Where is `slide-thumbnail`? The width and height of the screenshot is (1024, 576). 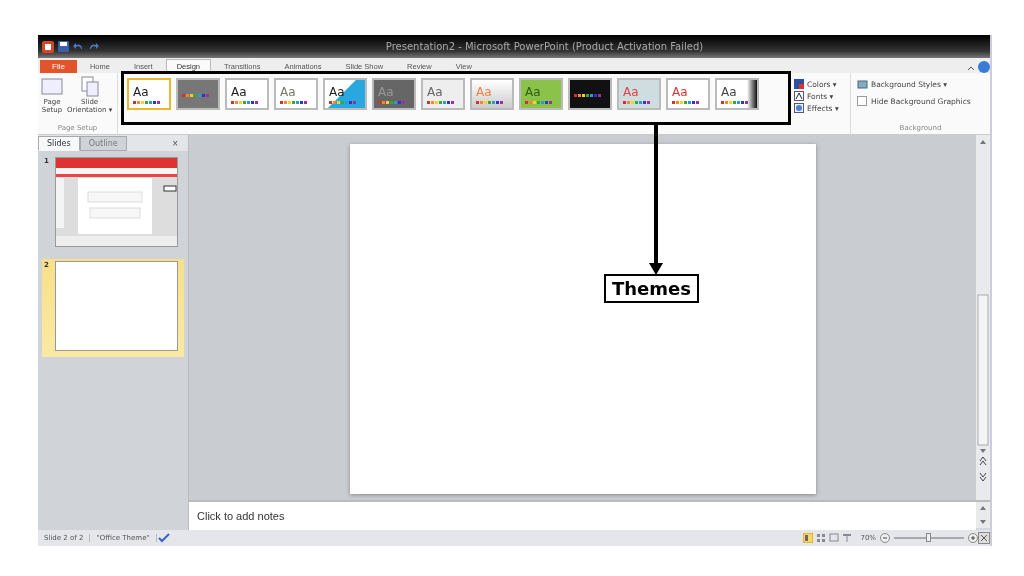 slide-thumbnail is located at coordinates (116, 306).